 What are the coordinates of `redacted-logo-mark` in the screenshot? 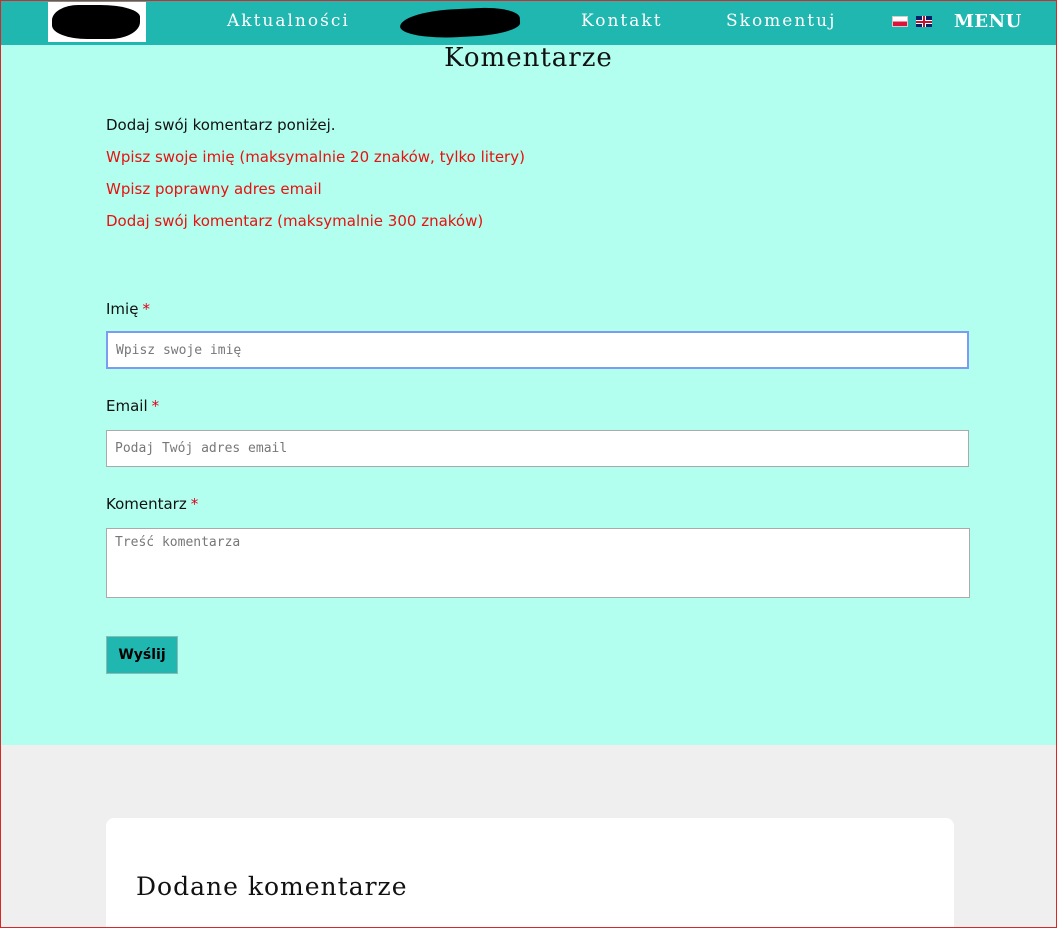 It's located at (96, 22).